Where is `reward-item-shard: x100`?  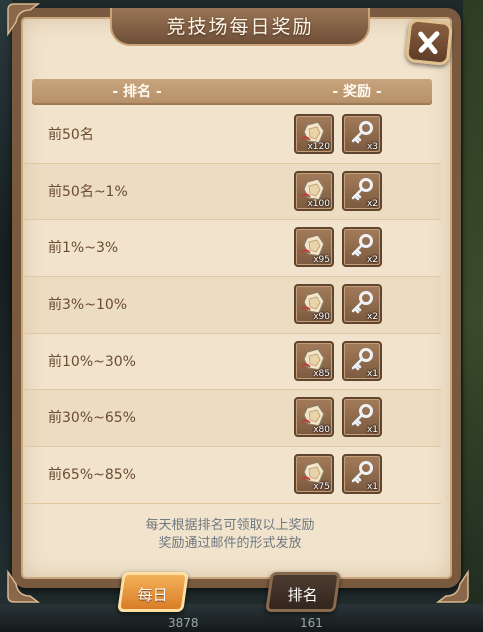 reward-item-shard: x100 is located at coordinates (314, 190).